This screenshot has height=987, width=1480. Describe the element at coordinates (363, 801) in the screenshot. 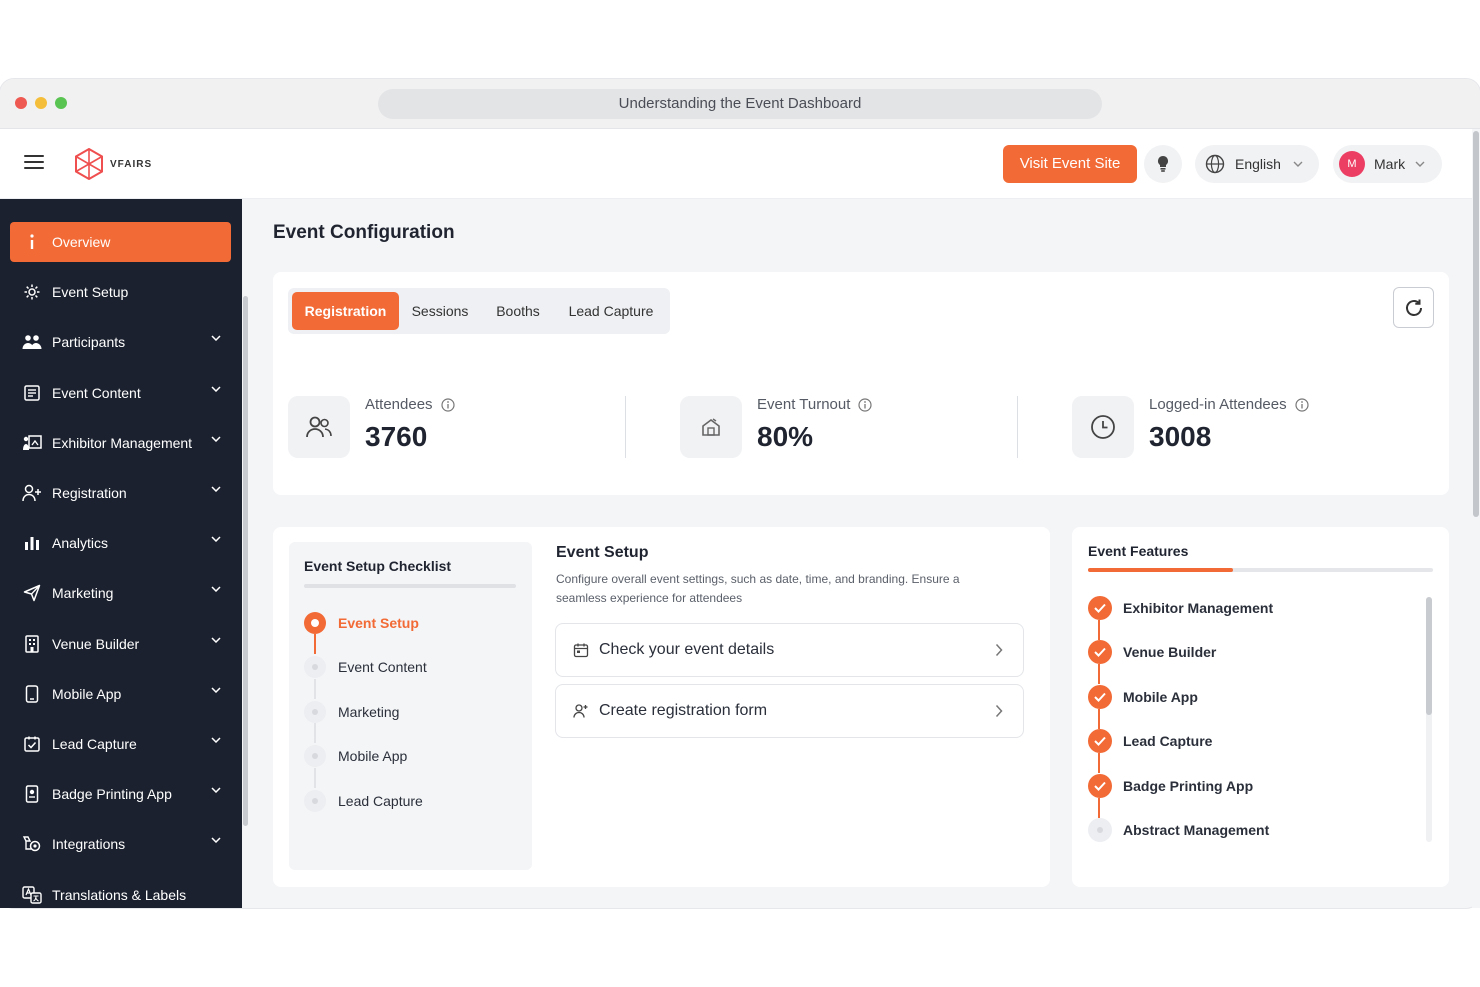

I see `checklist-item-lead-capture: Lead Capture` at that location.